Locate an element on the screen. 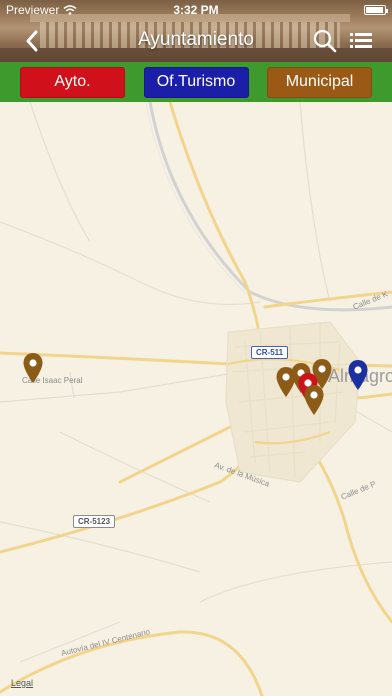 This screenshot has width=392, height=696. wifi-icon is located at coordinates (70, 10).